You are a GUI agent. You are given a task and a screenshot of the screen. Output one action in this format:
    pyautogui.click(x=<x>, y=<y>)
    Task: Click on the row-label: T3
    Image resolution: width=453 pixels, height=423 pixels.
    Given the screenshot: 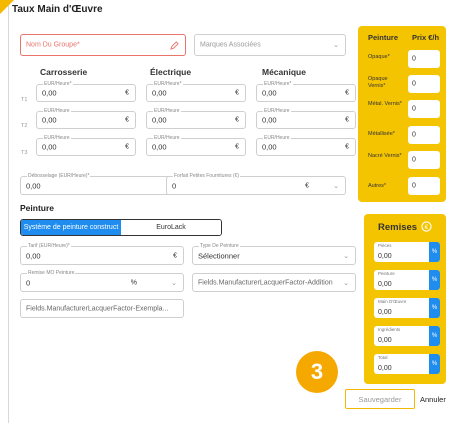 What is the action you would take?
    pyautogui.click(x=24, y=153)
    